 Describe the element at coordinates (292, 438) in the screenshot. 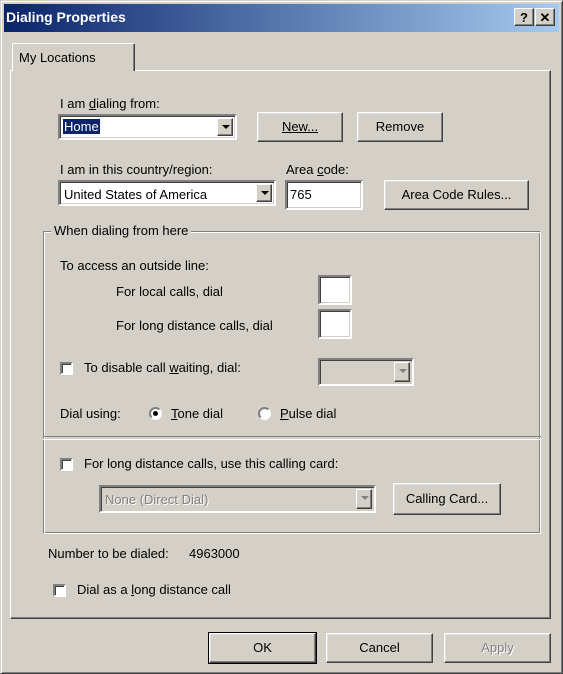

I see `group-divider` at that location.